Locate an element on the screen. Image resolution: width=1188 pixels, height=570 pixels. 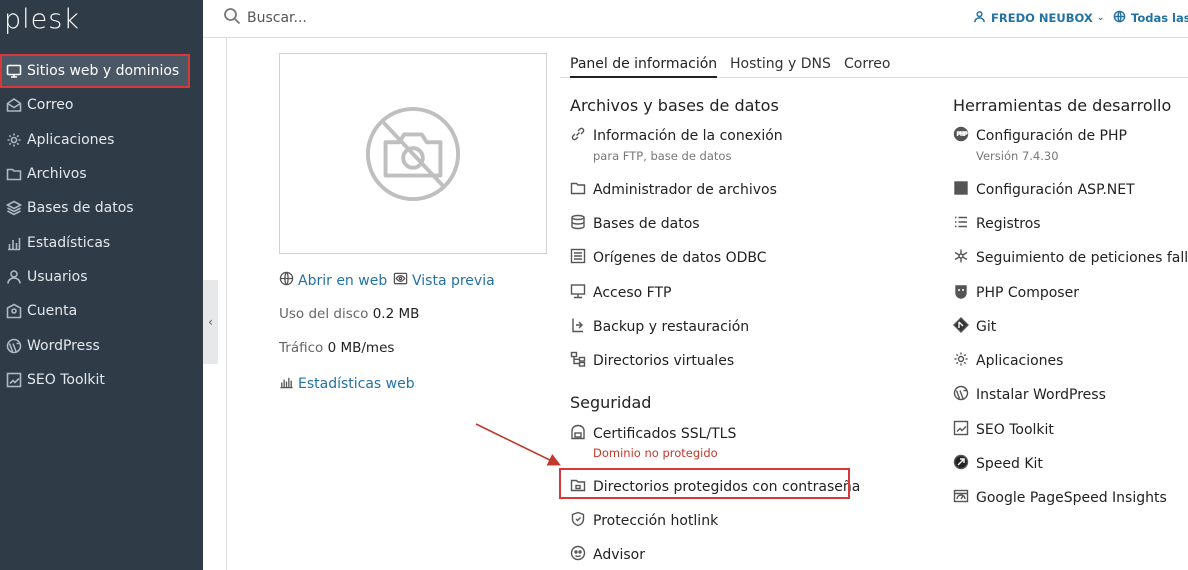
ftp-access-link: Acceso FTP is located at coordinates (620, 293).